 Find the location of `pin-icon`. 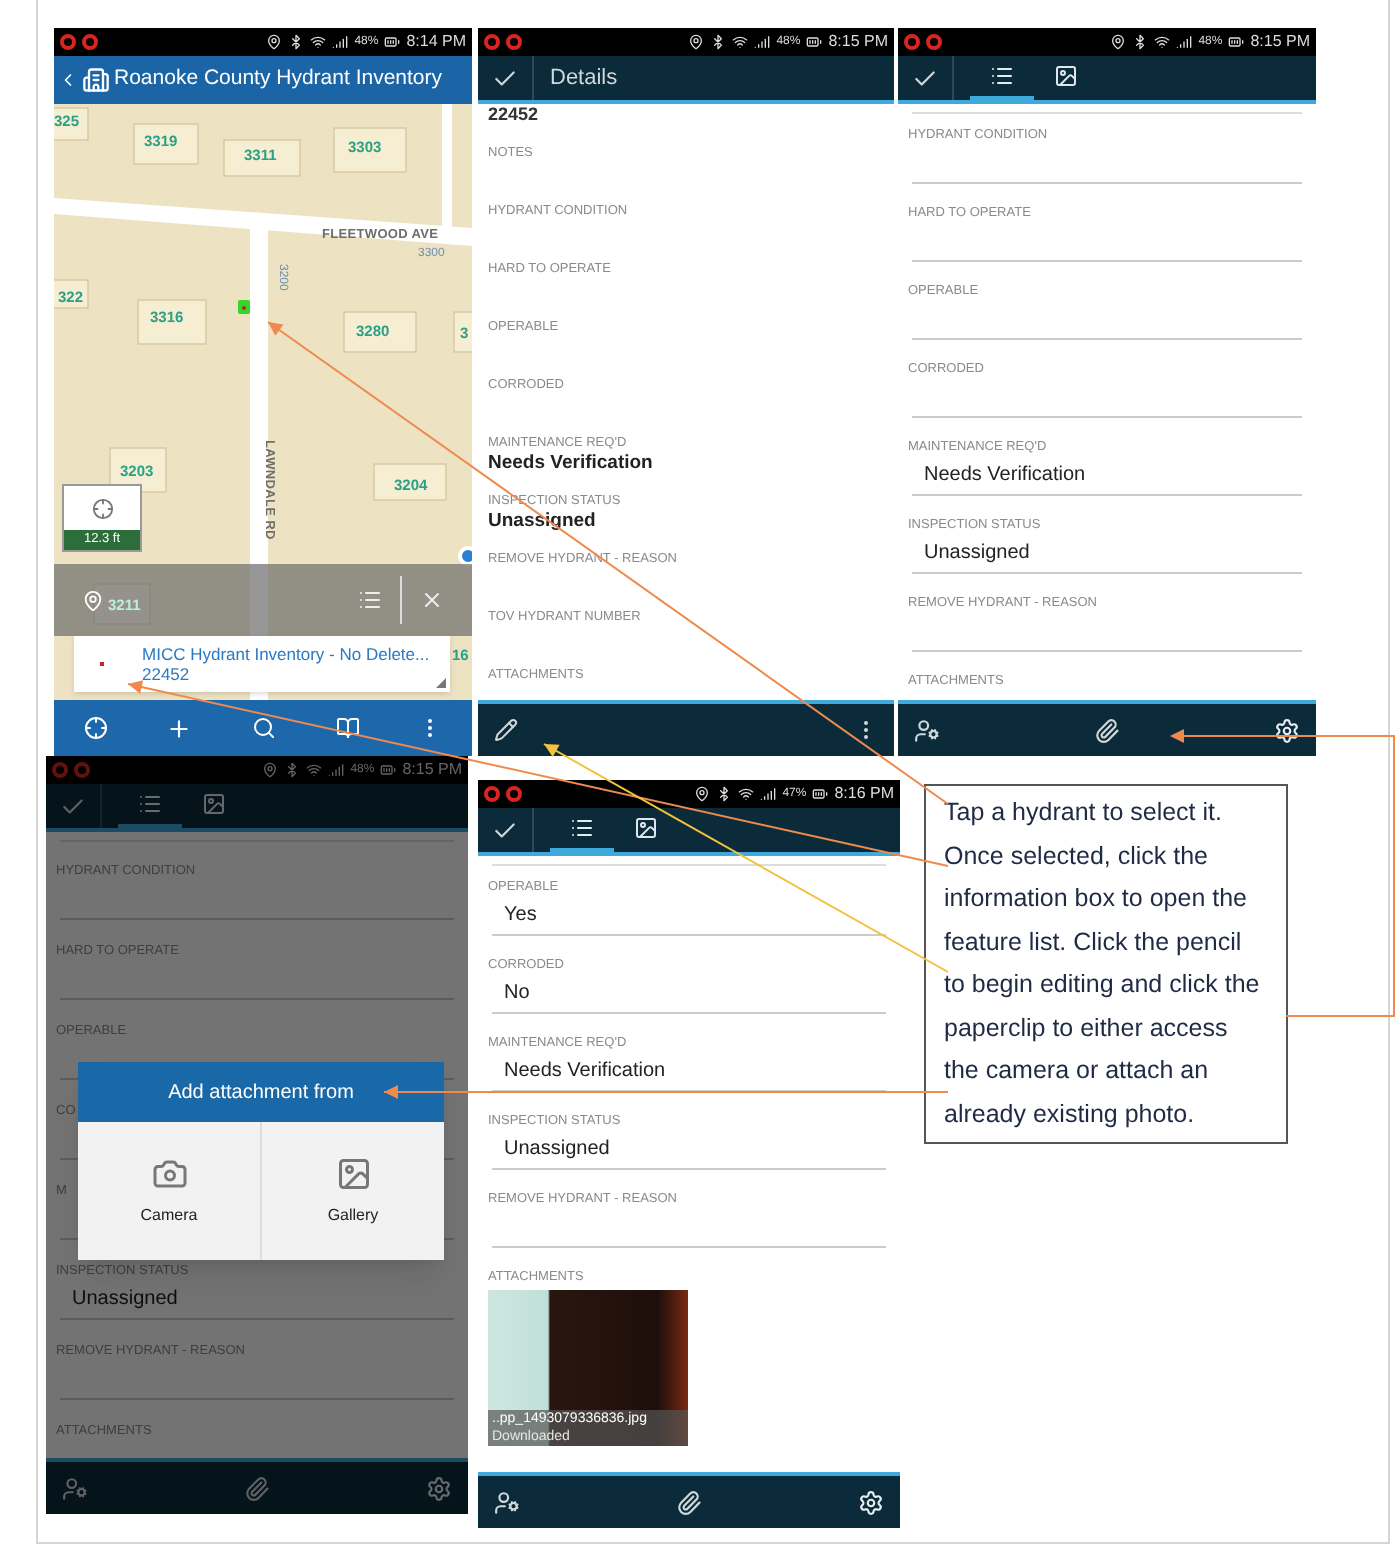

pin-icon is located at coordinates (93, 600).